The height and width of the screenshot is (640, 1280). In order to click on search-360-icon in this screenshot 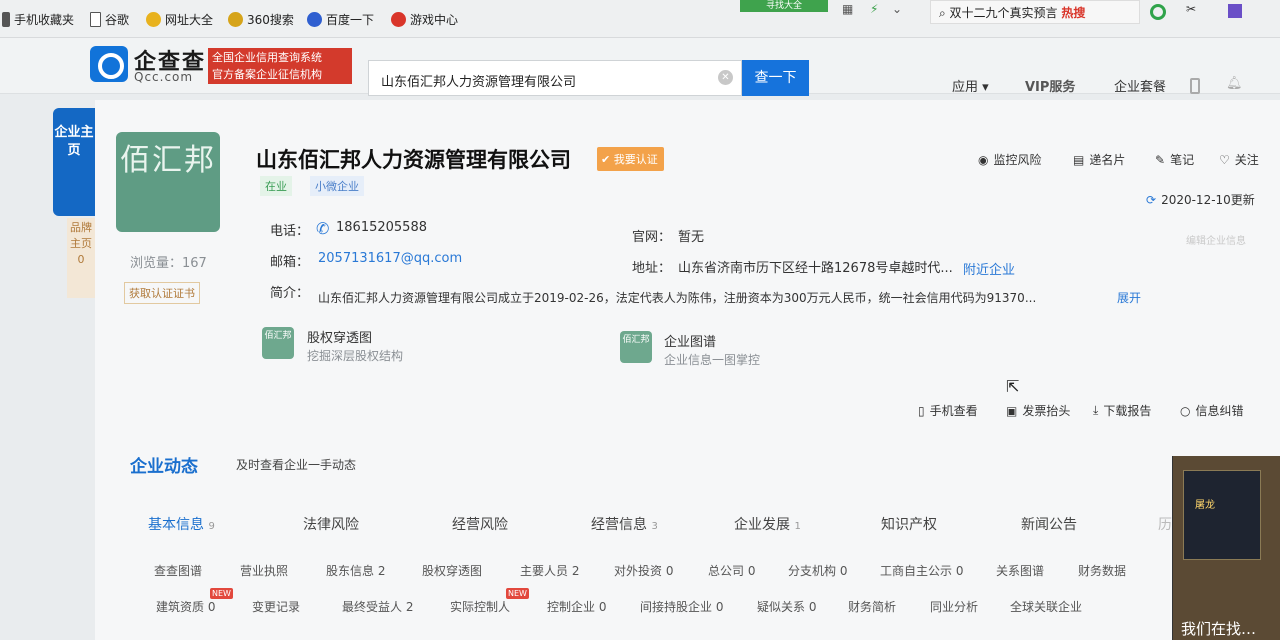, I will do `click(235, 19)`.